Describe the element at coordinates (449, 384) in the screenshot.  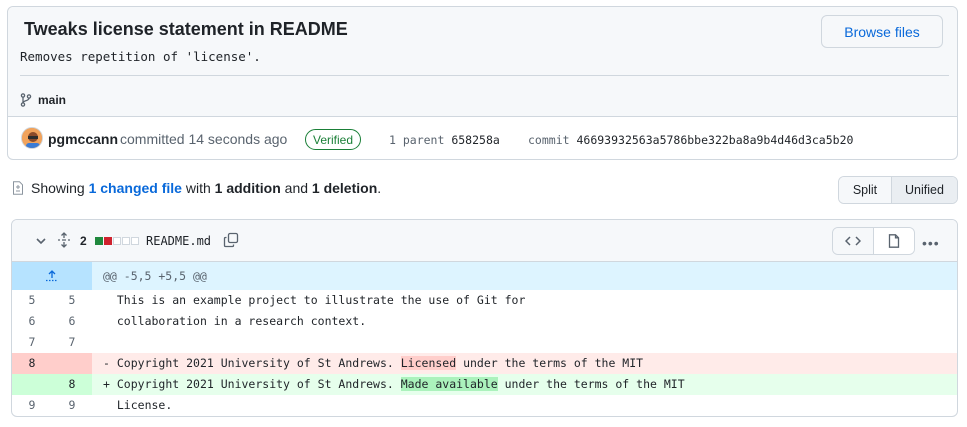
I see `word-highlight: Made available` at that location.